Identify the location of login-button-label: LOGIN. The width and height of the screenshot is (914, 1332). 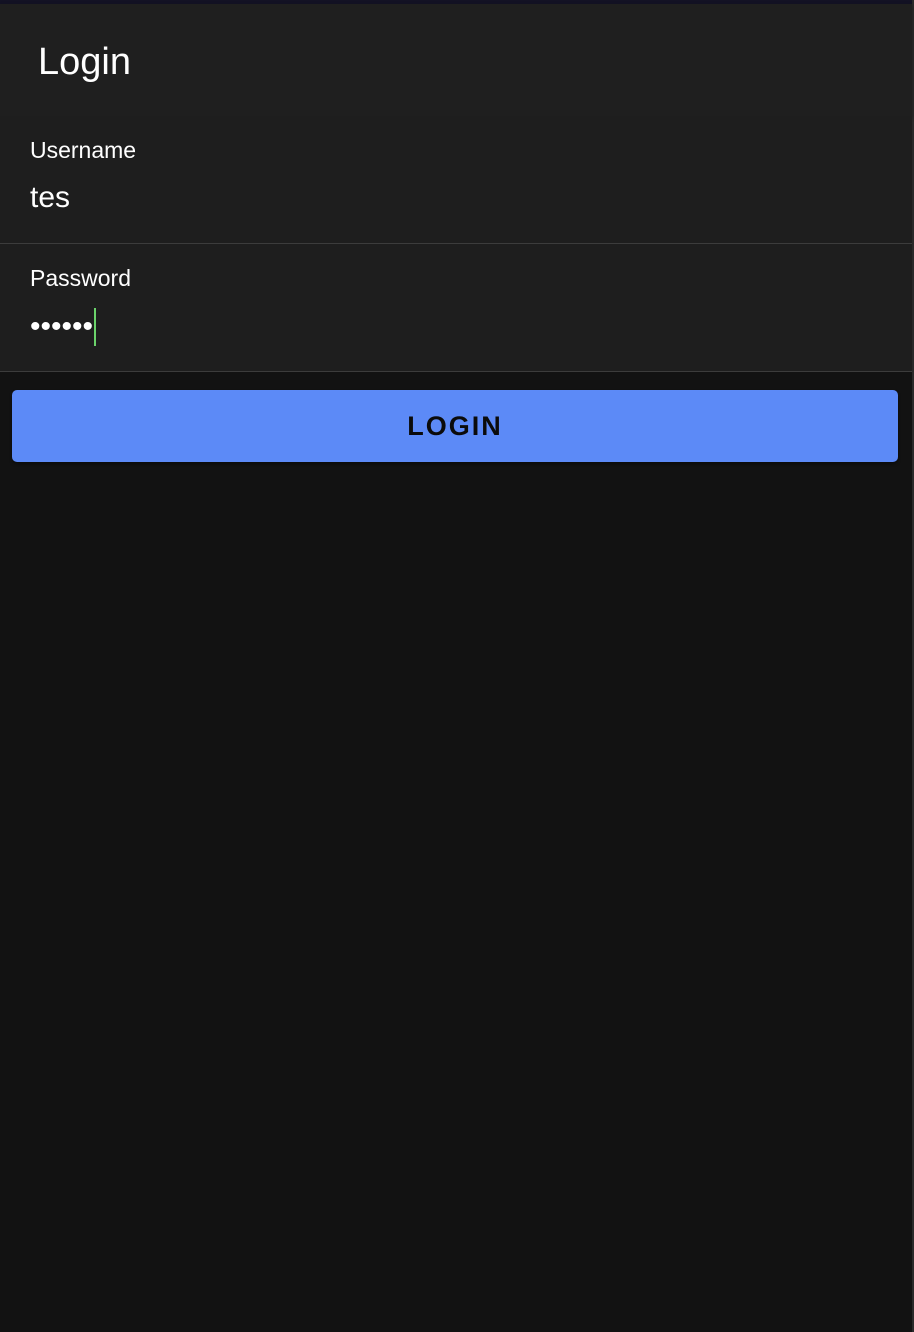
(455, 425).